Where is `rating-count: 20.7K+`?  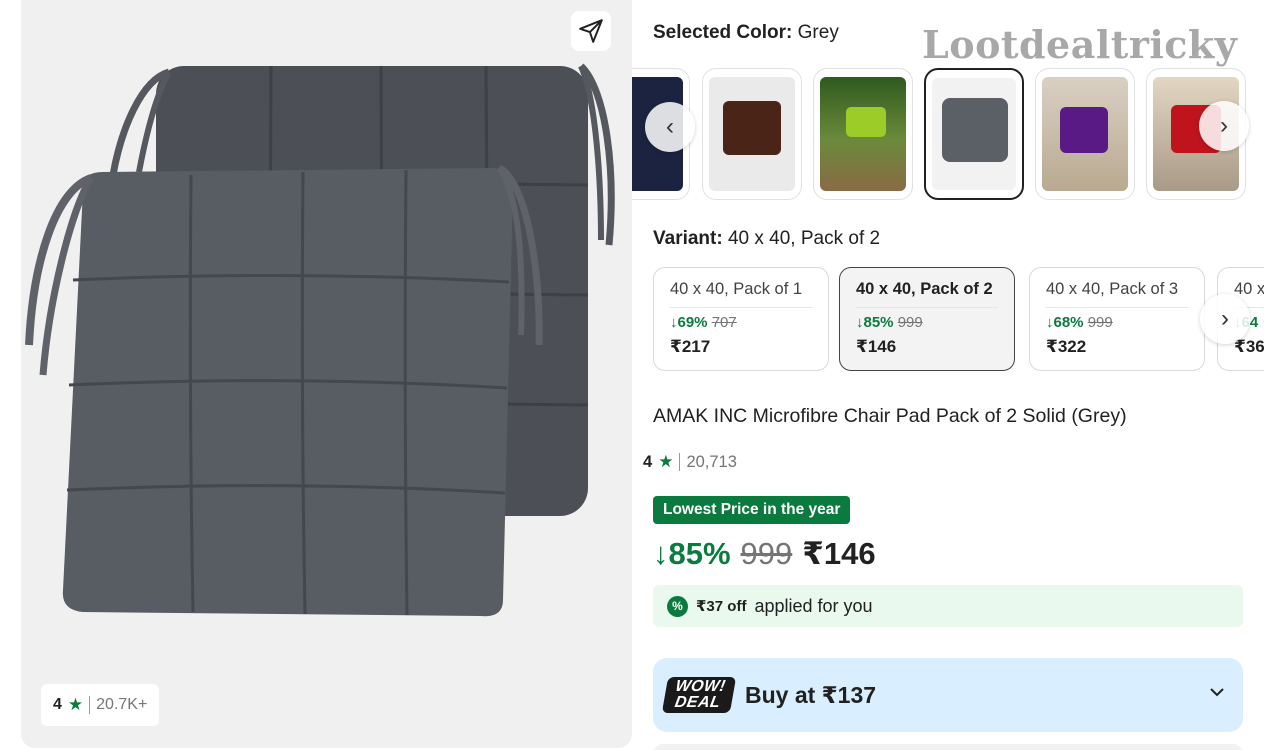
rating-count: 20.7K+ is located at coordinates (122, 704).